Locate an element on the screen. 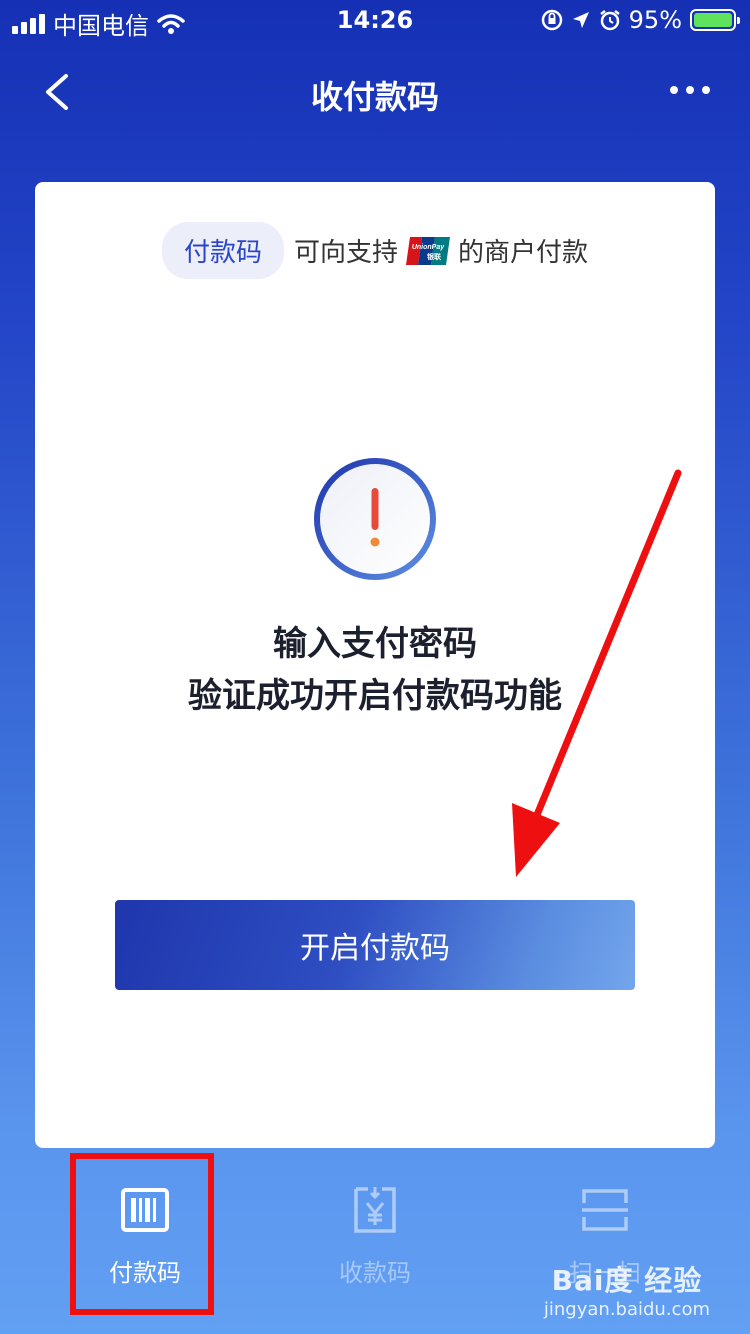 This screenshot has height=1334, width=750. scan-icon is located at coordinates (605, 1210).